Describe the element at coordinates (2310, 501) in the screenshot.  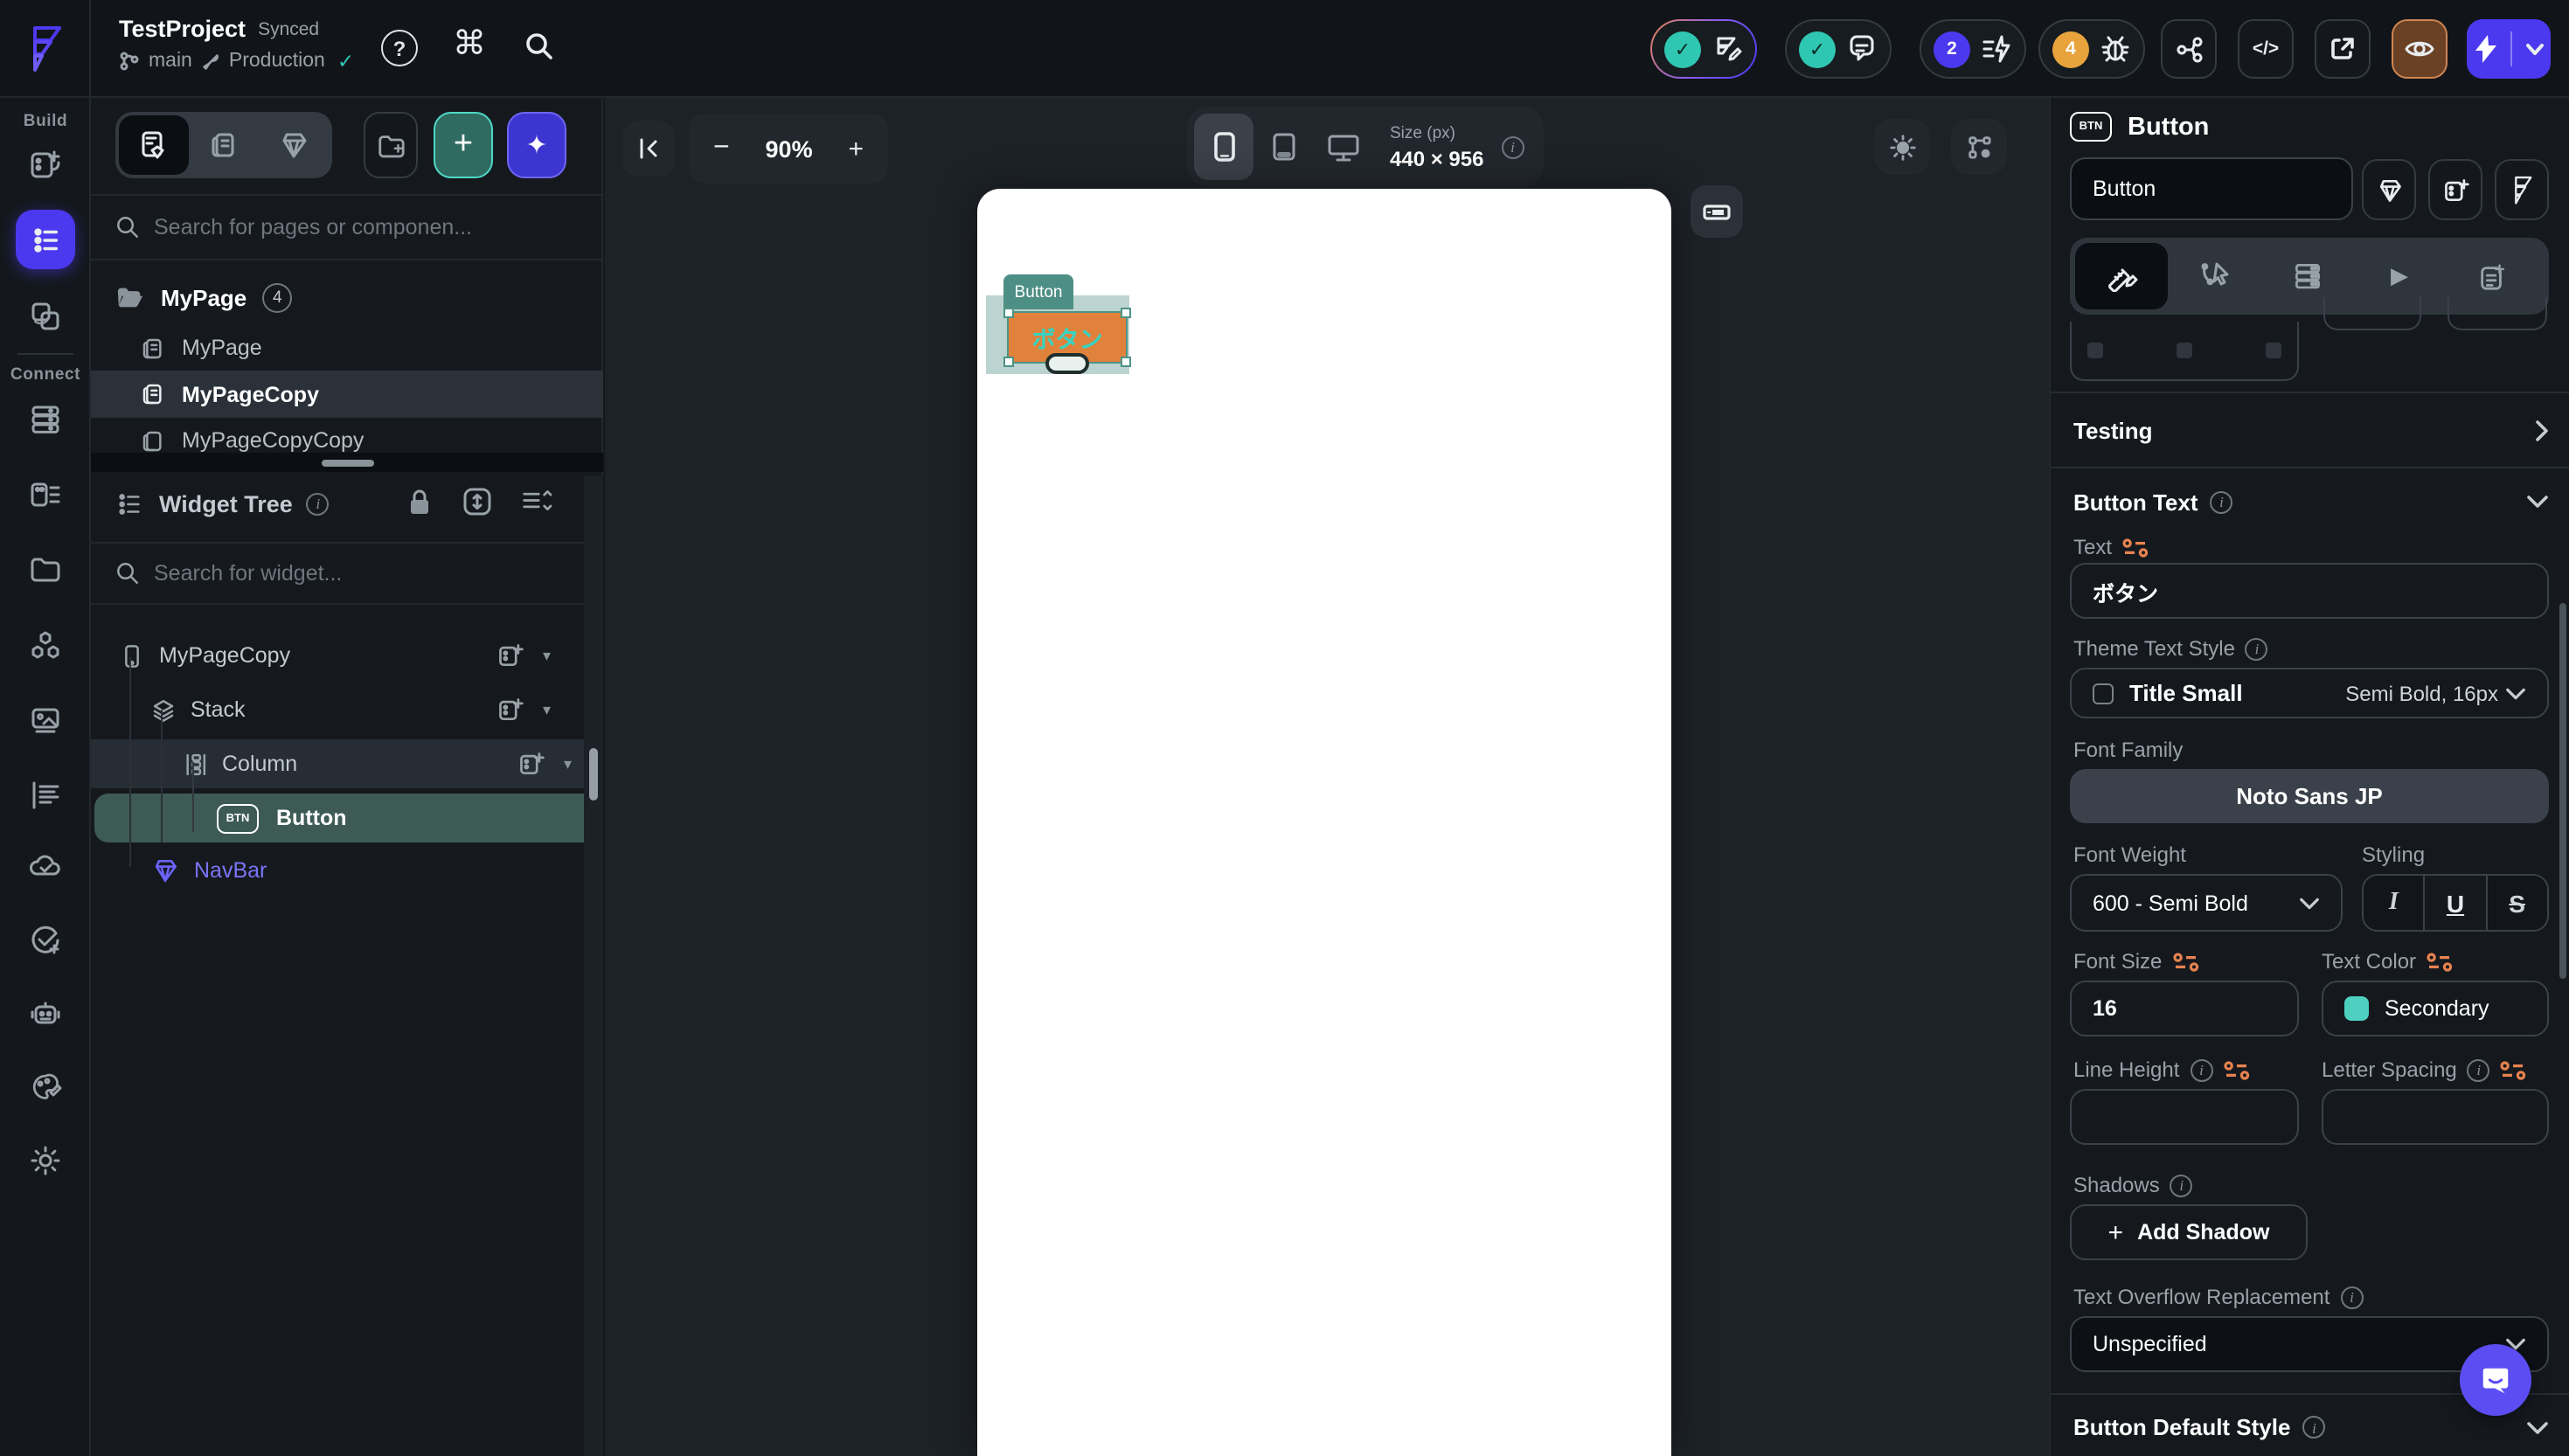
I see `section-button-text: Button Text i` at that location.